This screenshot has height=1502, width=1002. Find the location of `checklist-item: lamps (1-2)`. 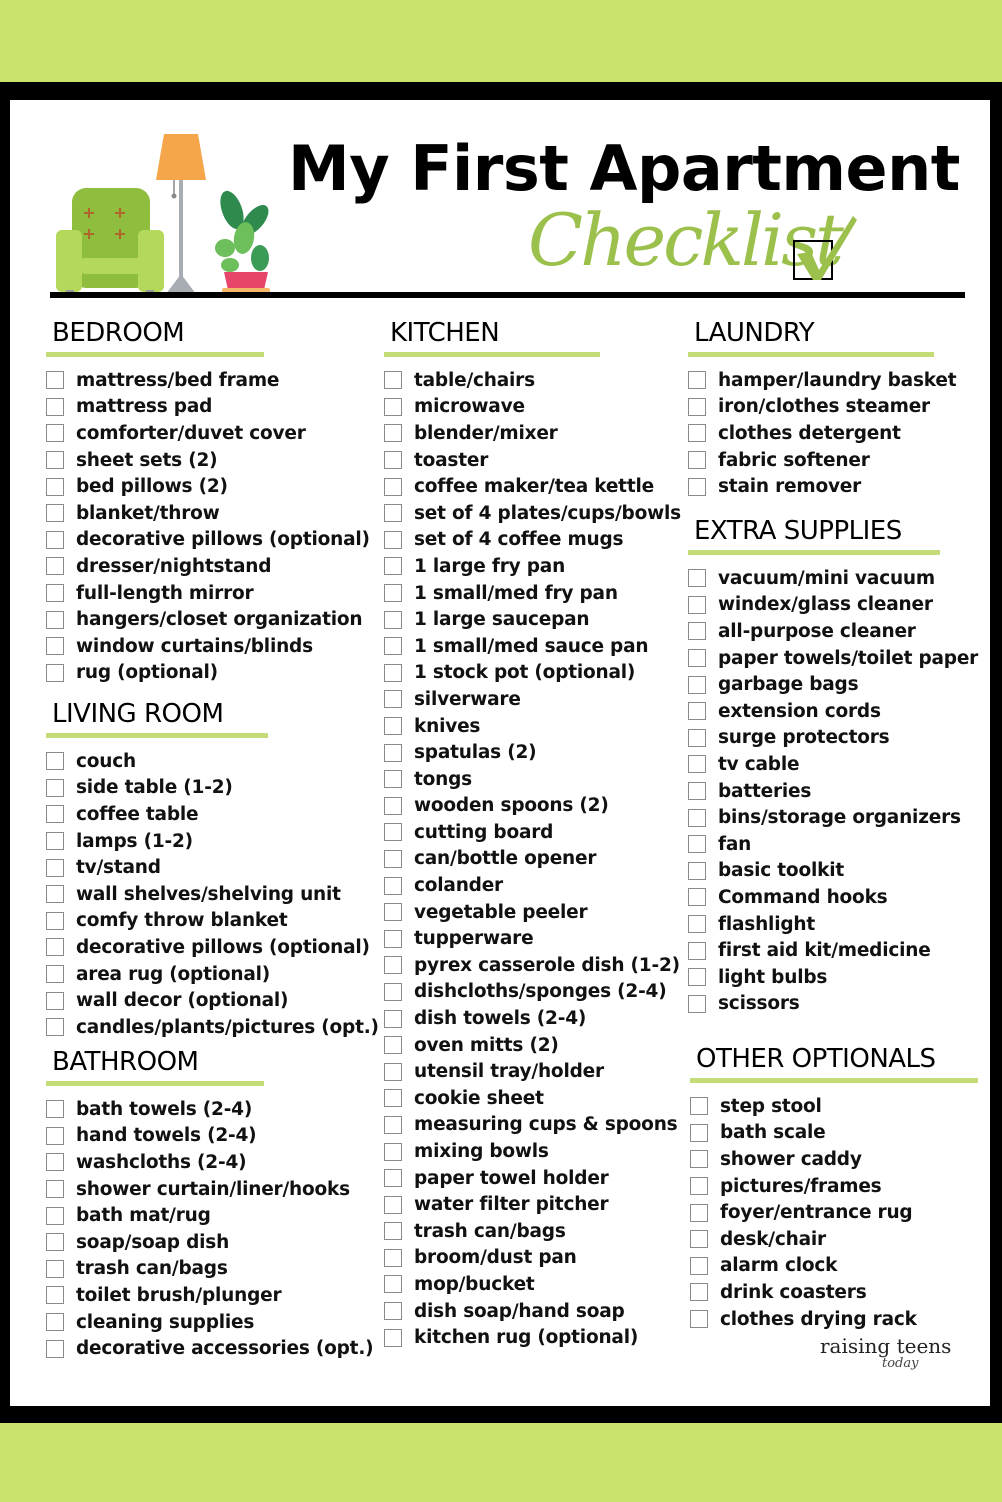

checklist-item: lamps (1-2) is located at coordinates (206, 841).